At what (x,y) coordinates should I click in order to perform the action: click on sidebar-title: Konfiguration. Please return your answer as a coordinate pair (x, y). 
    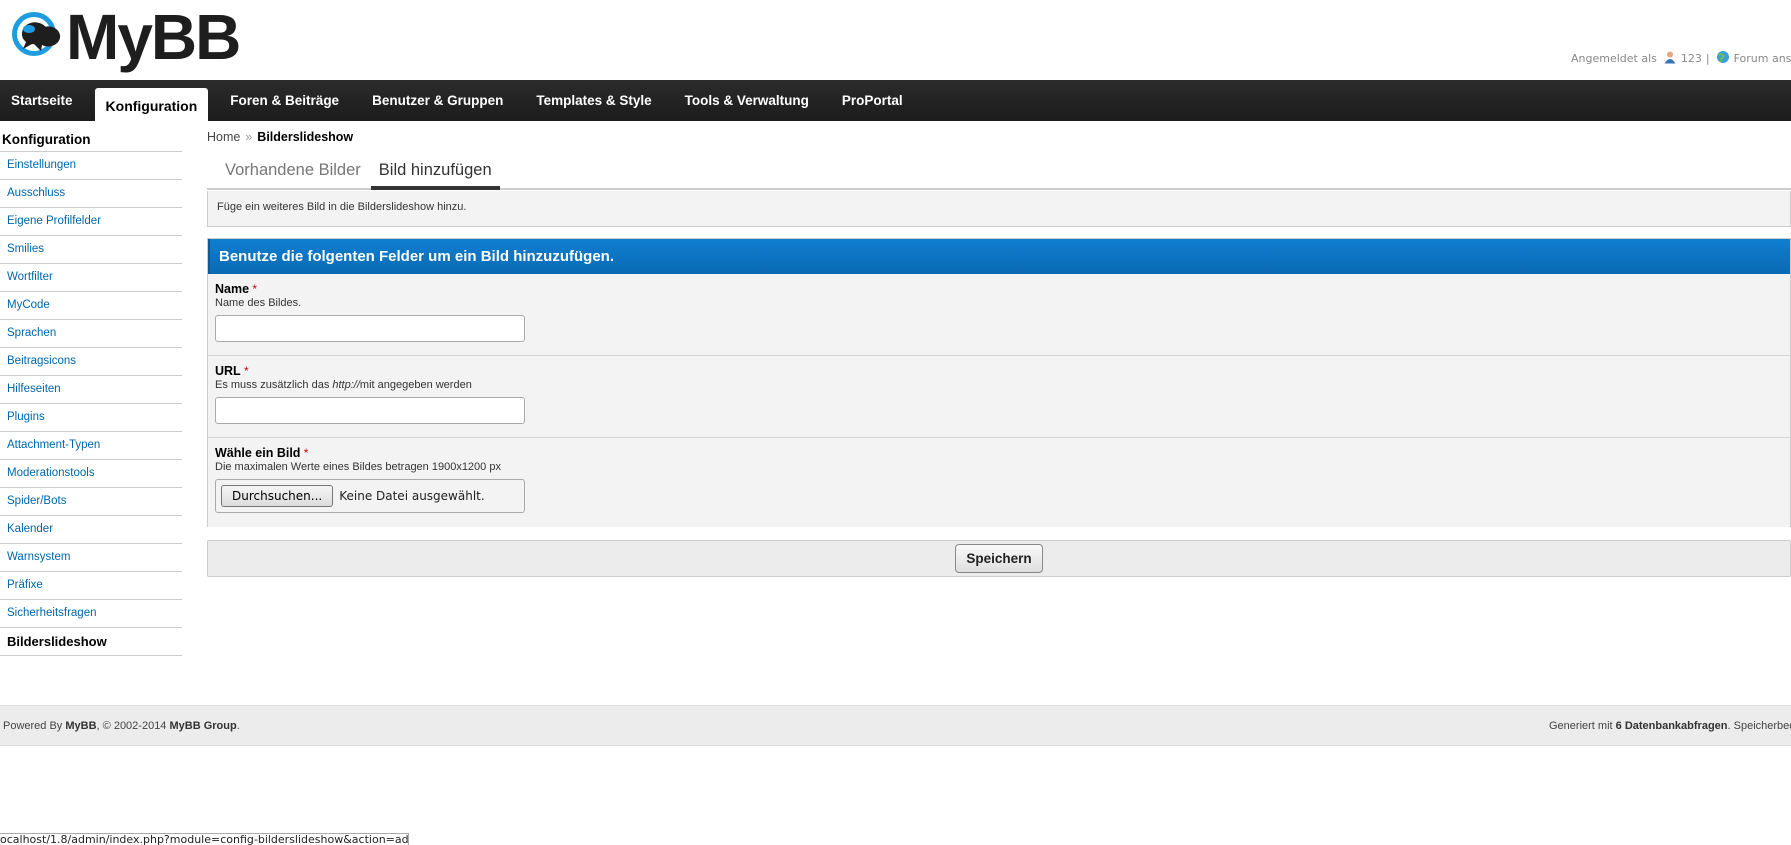
    Looking at the image, I should click on (91, 140).